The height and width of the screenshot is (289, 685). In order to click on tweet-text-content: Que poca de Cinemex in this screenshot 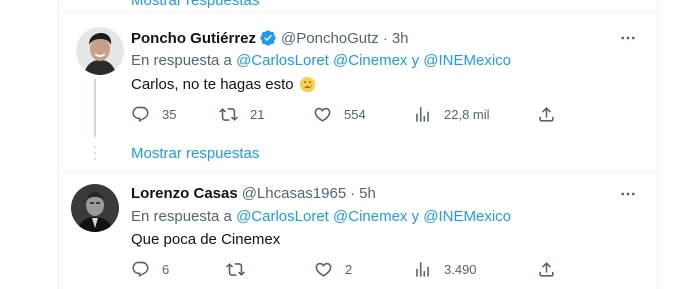, I will do `click(206, 239)`.